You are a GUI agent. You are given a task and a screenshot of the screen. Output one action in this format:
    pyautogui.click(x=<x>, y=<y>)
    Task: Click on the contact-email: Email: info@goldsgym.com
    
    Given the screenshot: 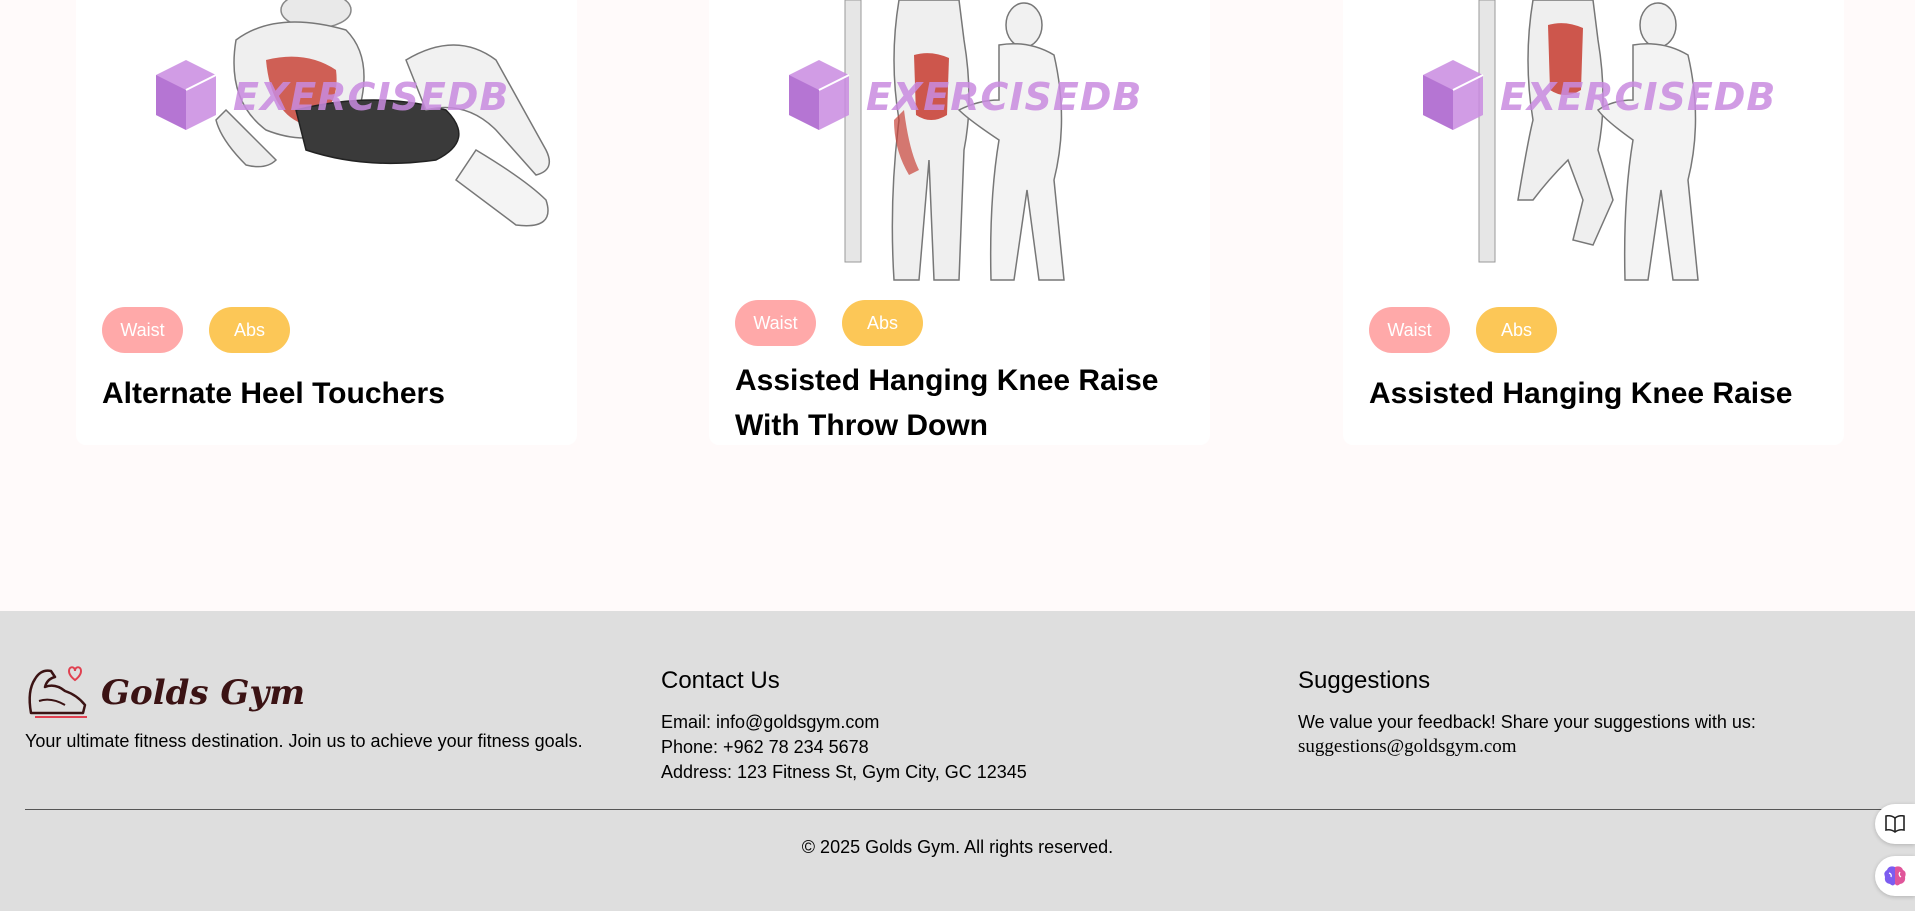 What is the action you would take?
    pyautogui.click(x=770, y=722)
    